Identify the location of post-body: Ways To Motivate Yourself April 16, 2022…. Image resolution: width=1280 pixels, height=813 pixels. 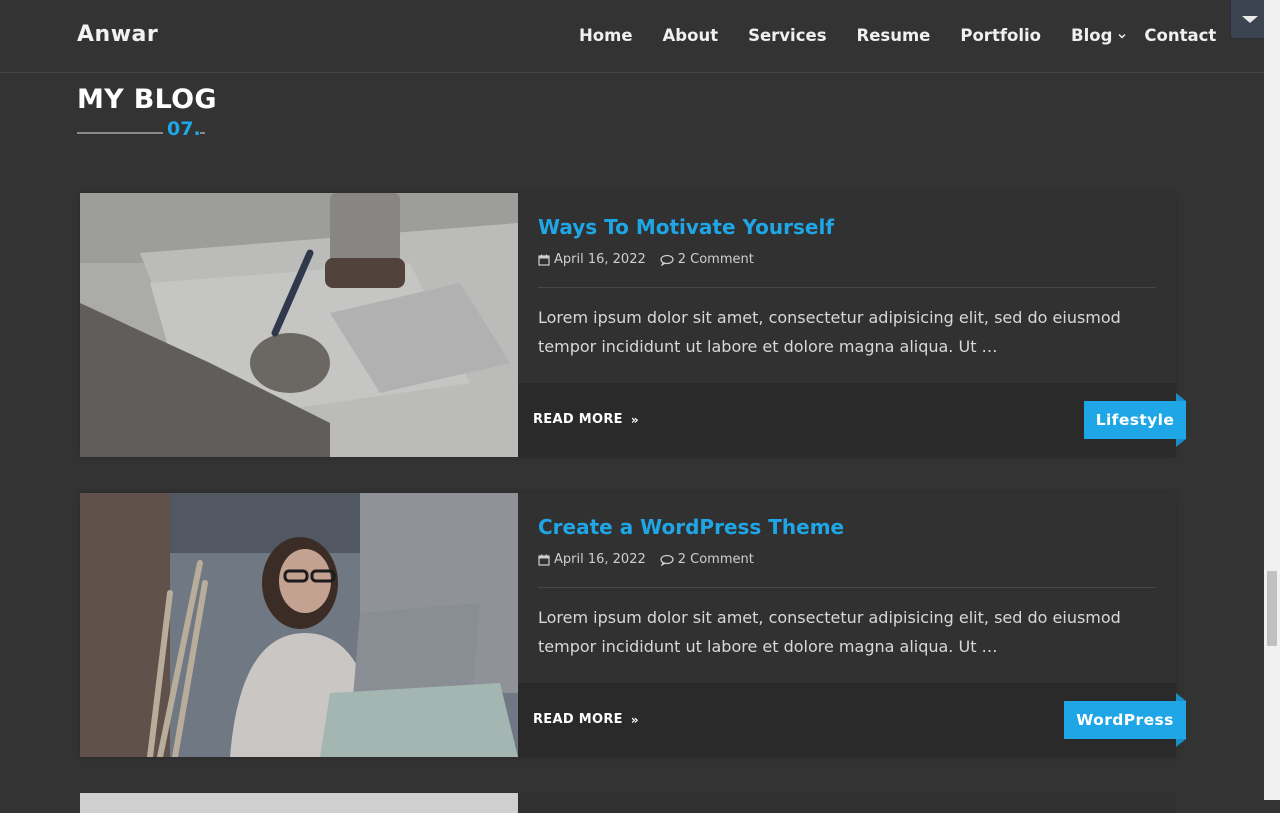
(847, 288).